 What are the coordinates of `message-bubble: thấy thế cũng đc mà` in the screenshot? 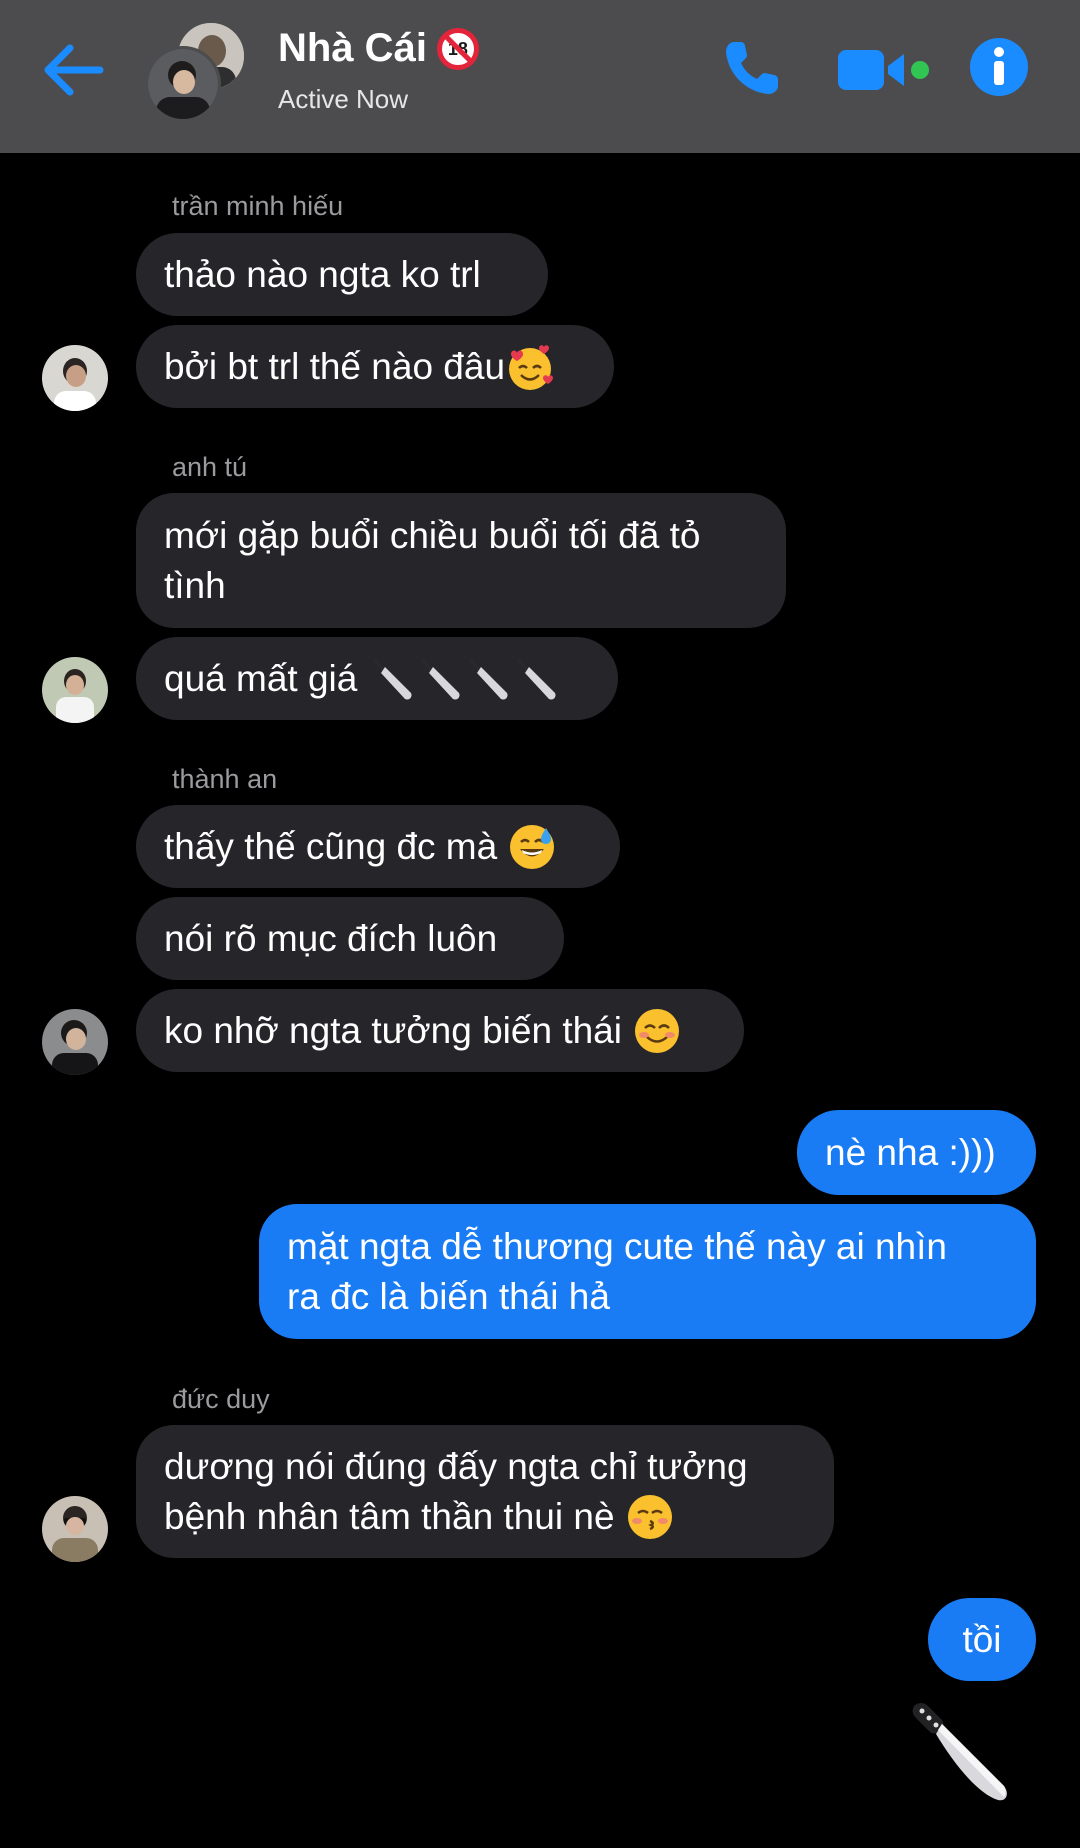 It's located at (378, 846).